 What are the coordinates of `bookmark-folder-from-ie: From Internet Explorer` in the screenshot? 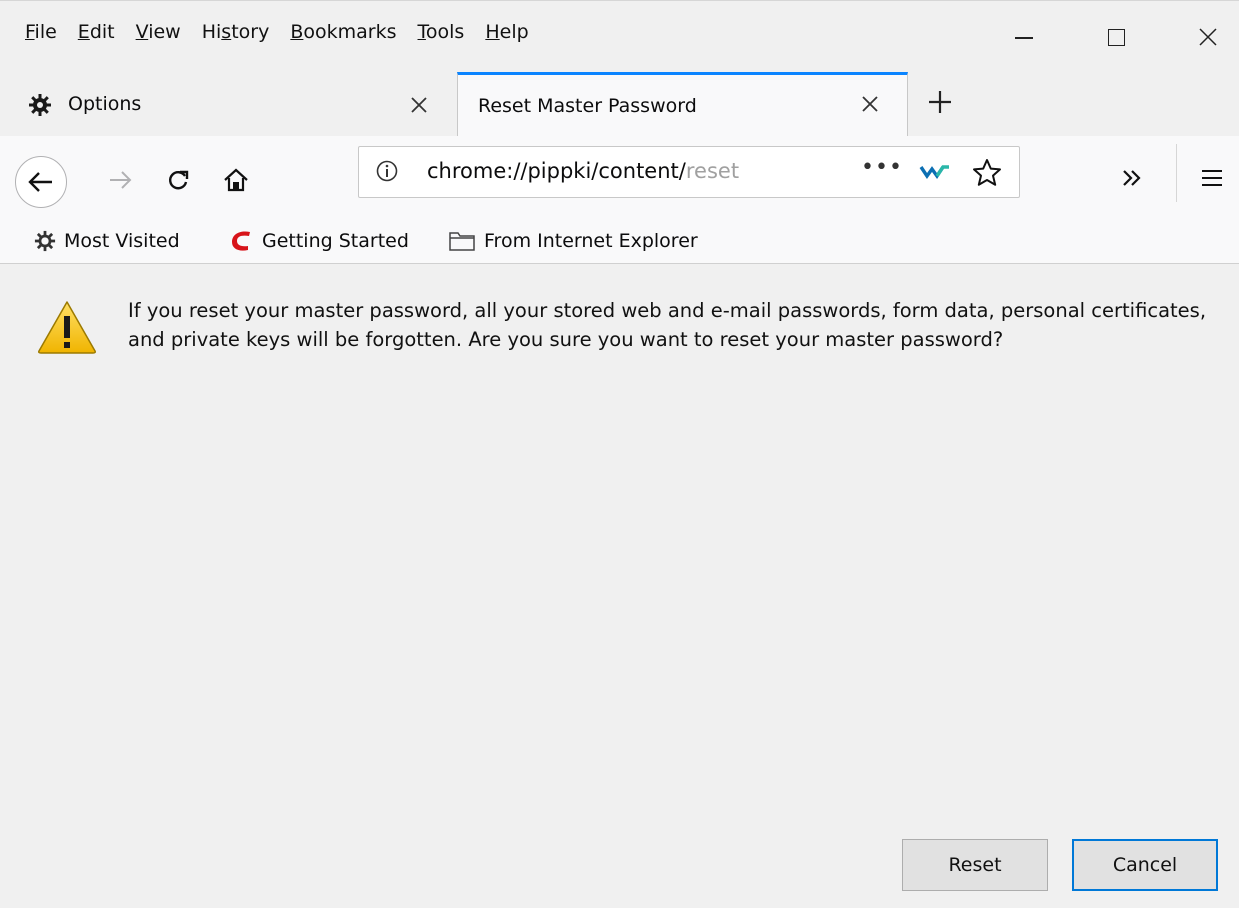 It's located at (573, 241).